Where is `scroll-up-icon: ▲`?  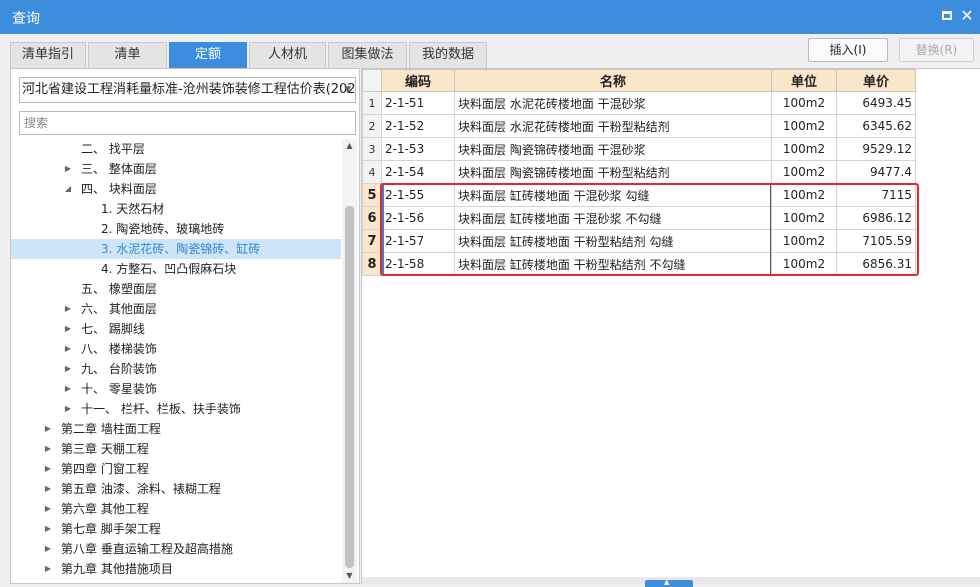
scroll-up-icon: ▲ is located at coordinates (349, 146).